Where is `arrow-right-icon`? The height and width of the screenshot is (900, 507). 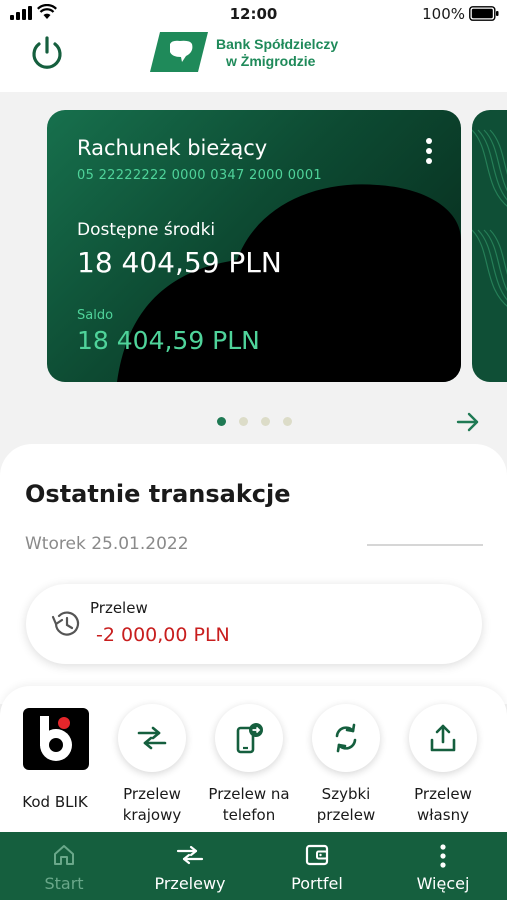
arrow-right-icon is located at coordinates (468, 422).